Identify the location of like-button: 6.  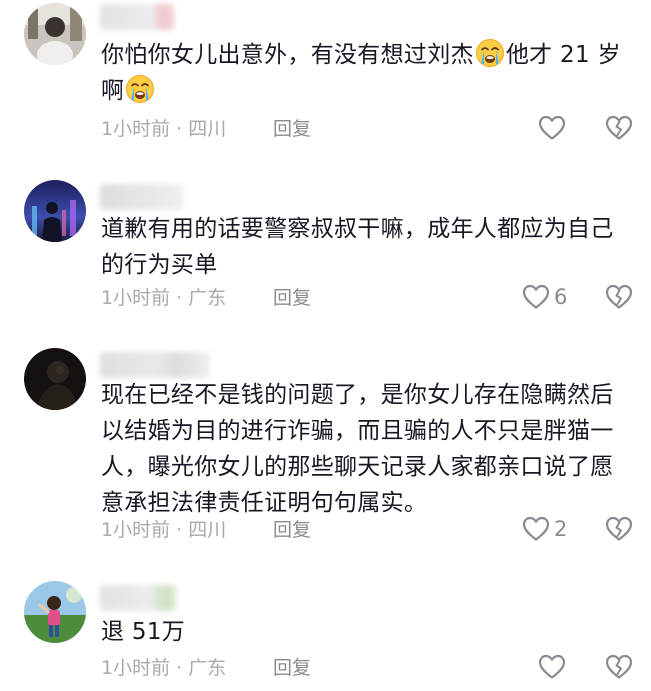
(544, 297).